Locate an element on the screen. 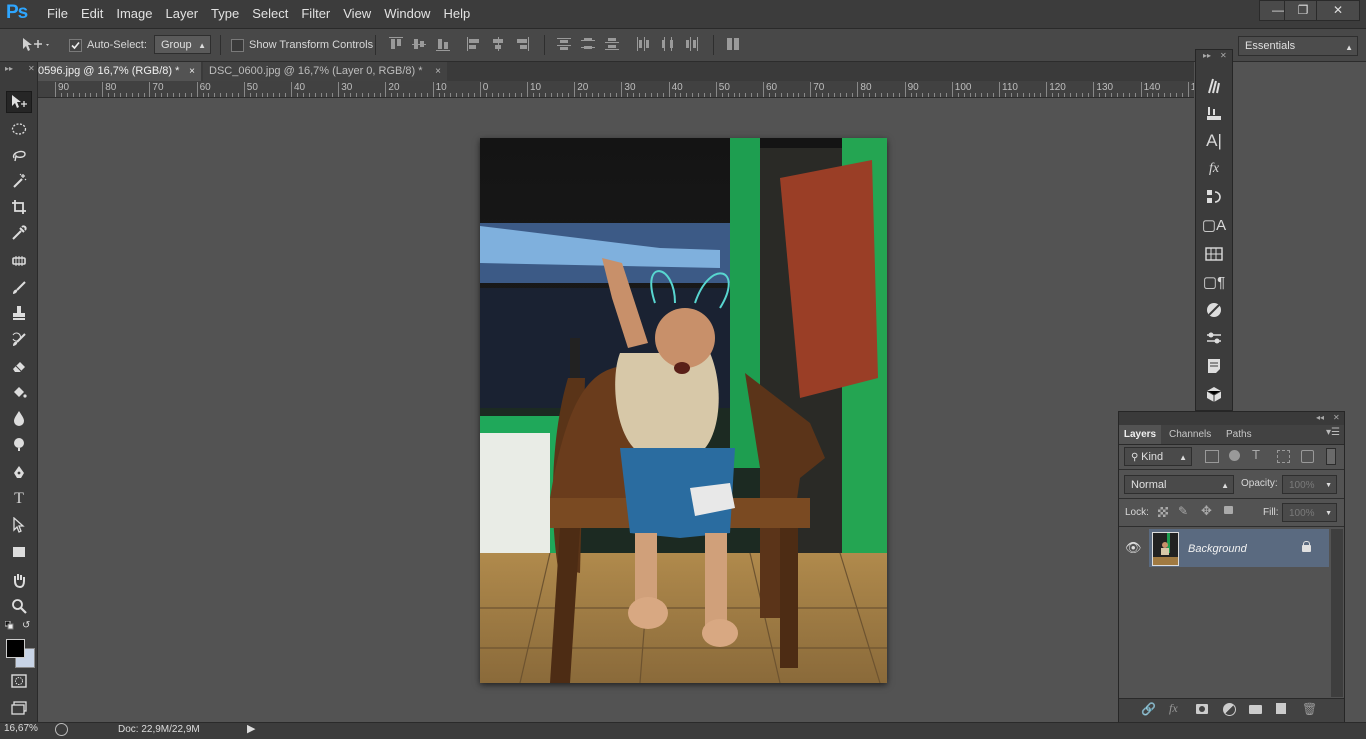  history-brush-tool-icon is located at coordinates (19, 340).